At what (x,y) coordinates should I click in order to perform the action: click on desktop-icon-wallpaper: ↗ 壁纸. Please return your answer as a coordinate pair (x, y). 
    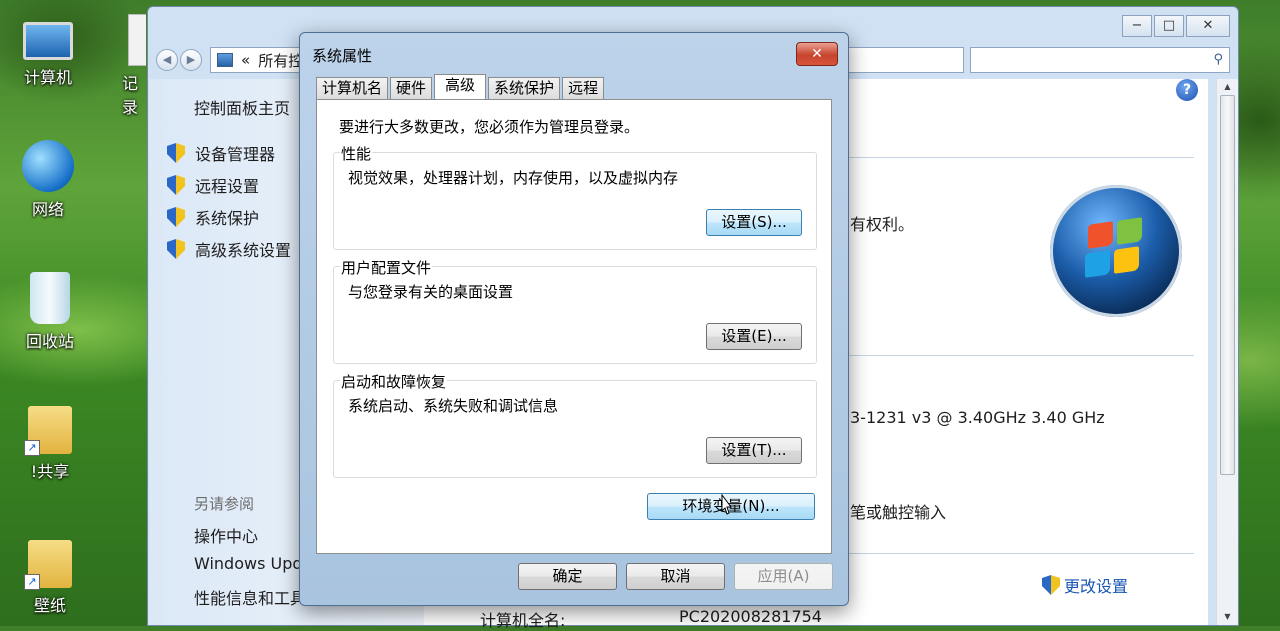
    Looking at the image, I should click on (50, 578).